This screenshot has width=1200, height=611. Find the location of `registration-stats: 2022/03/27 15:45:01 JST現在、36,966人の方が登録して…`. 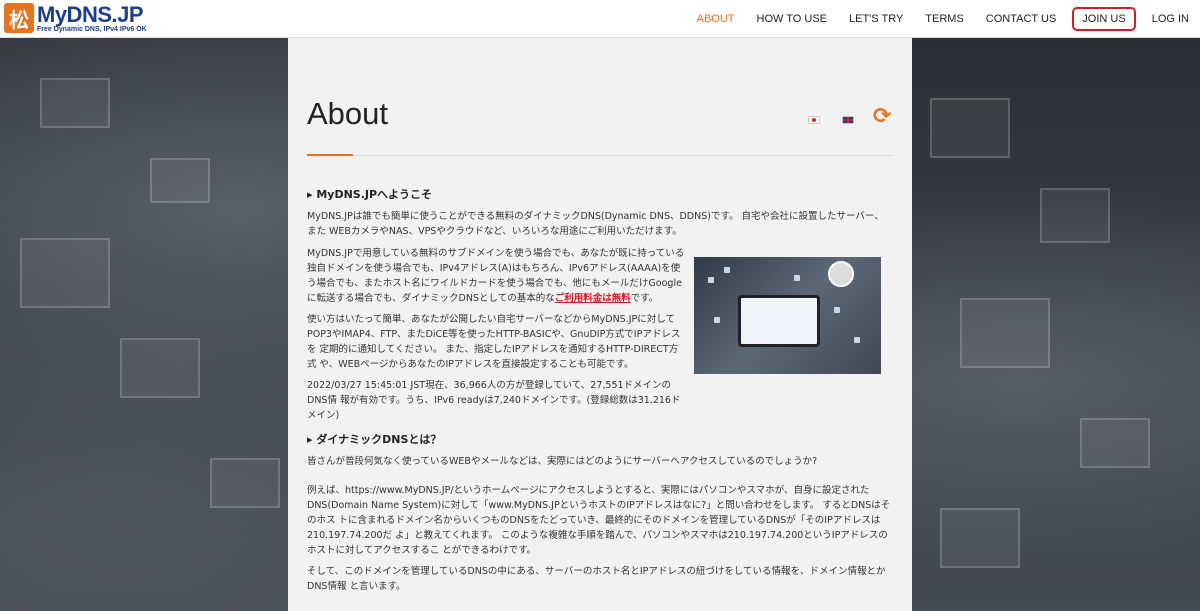

registration-stats: 2022/03/27 15:45:01 JST現在、36,966人の方が登録して… is located at coordinates (494, 400).